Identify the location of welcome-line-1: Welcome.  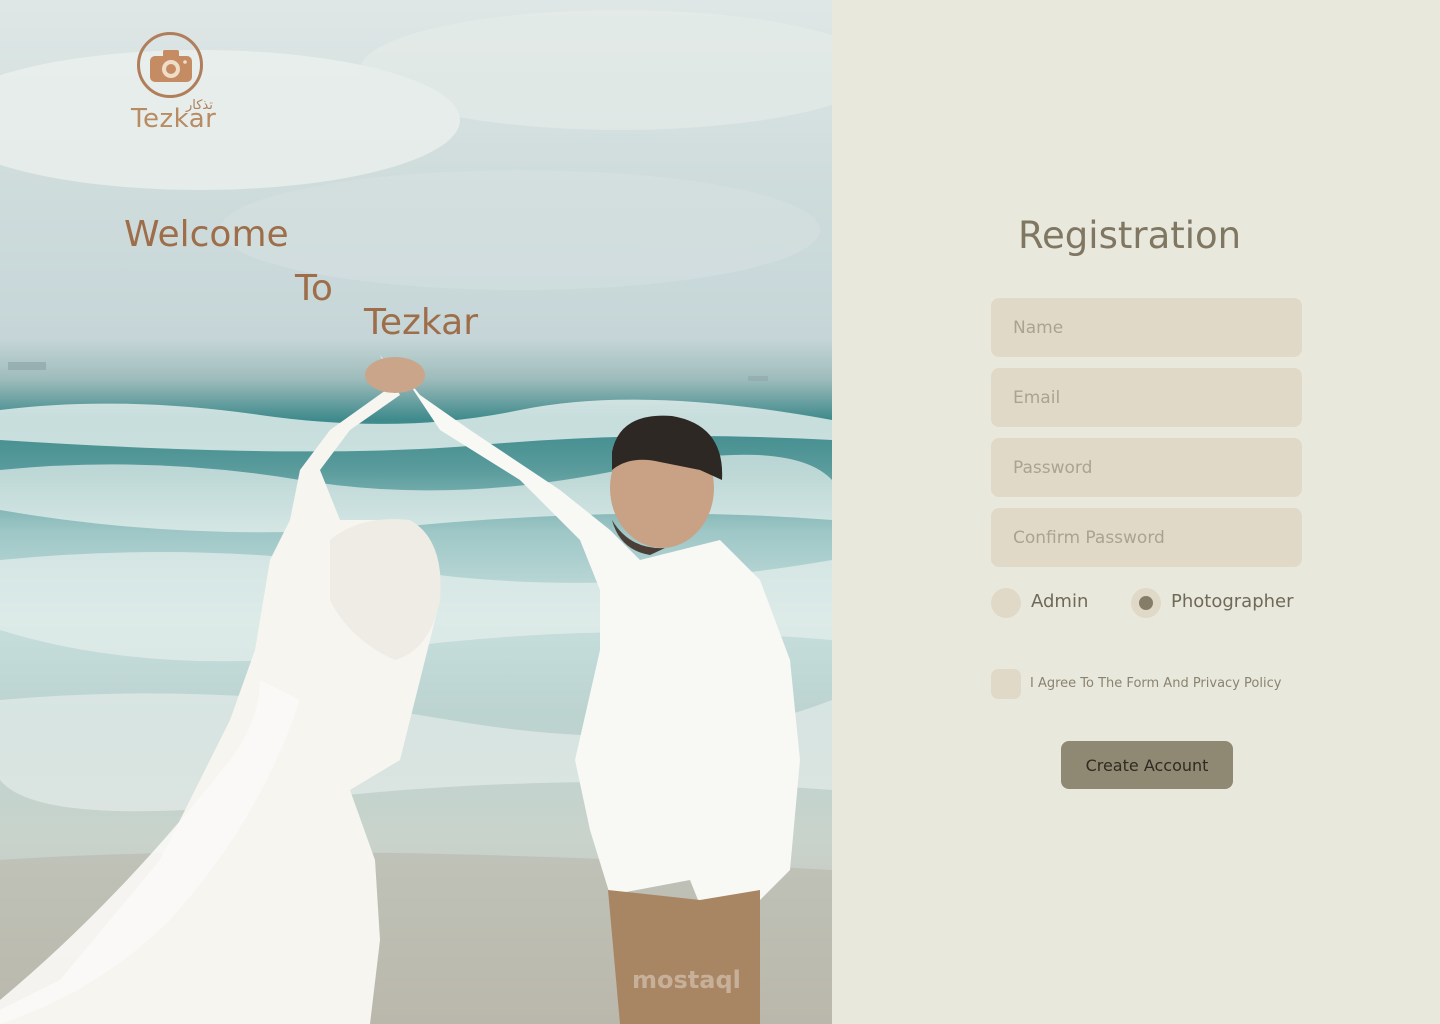
(206, 234).